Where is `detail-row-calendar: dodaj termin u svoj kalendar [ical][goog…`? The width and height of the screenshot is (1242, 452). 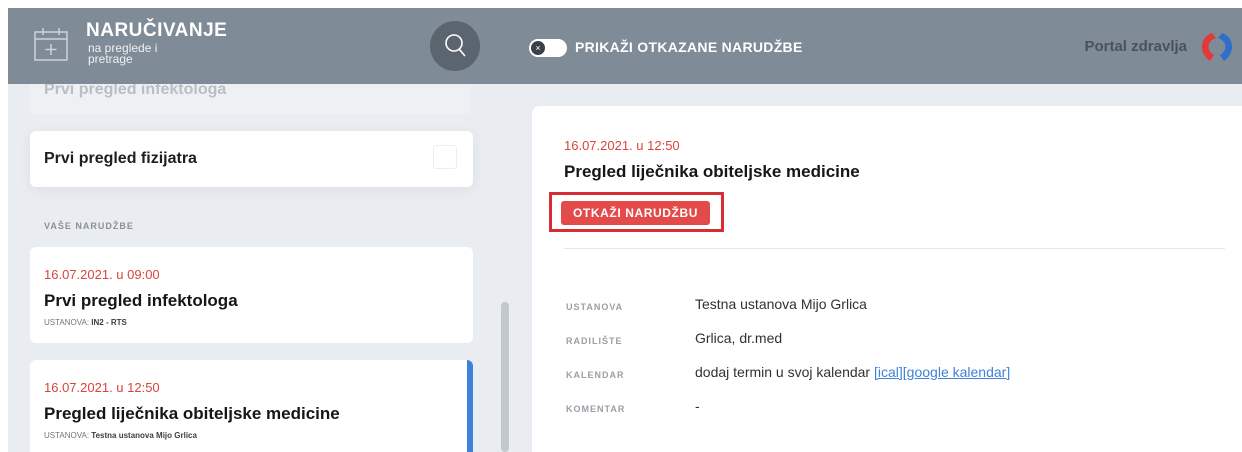
detail-row-calendar: dodaj termin u svoj kalendar [ical][goog… is located at coordinates (852, 372).